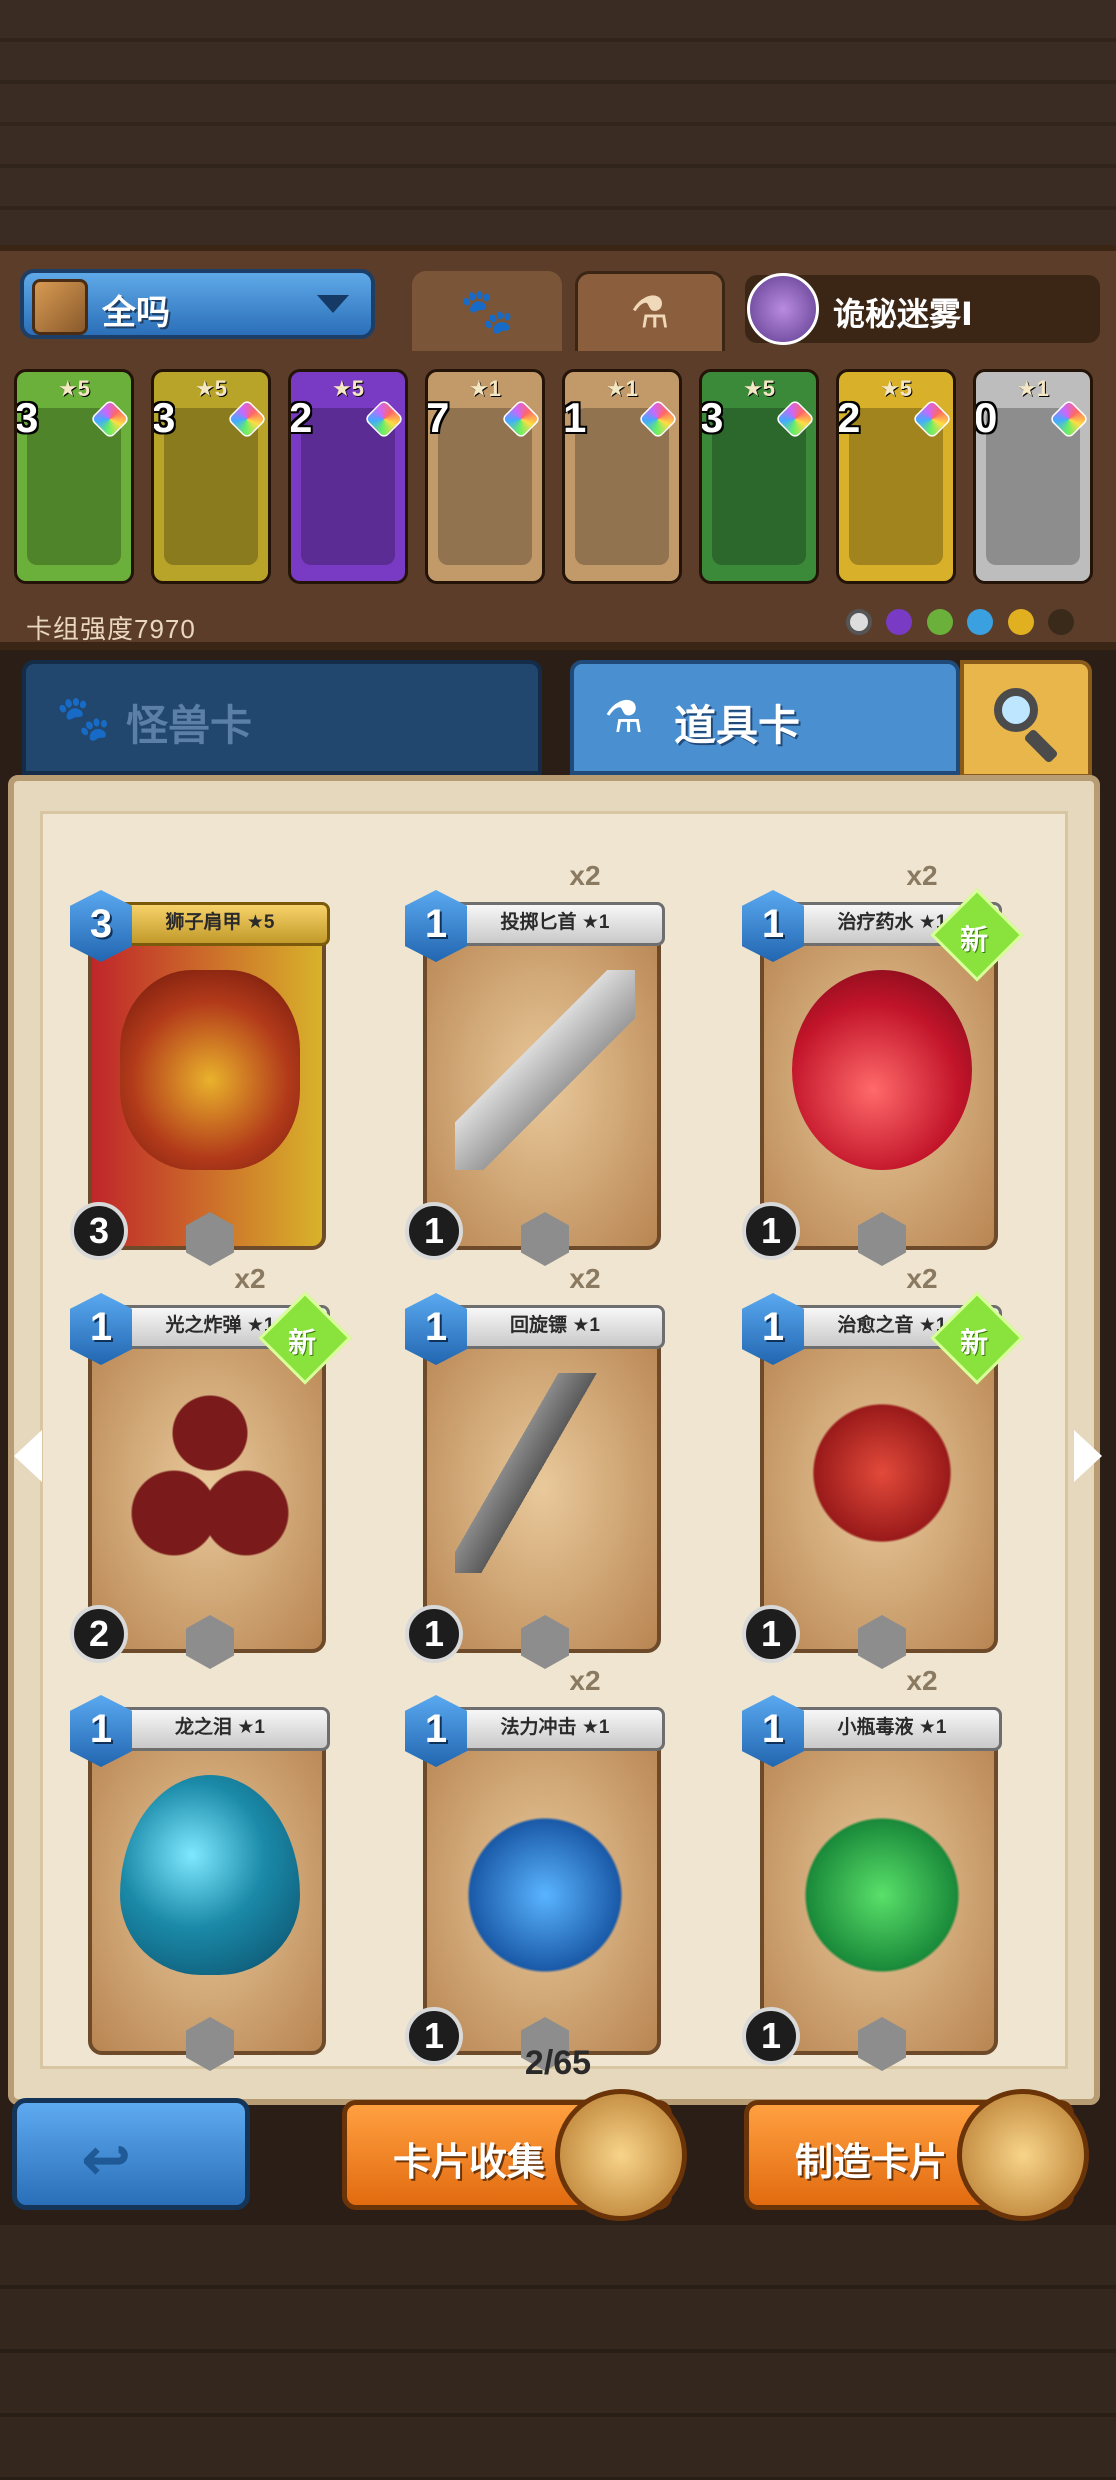 The height and width of the screenshot is (2480, 1116). I want to click on tab-monster-filter: 🐾, so click(487, 311).